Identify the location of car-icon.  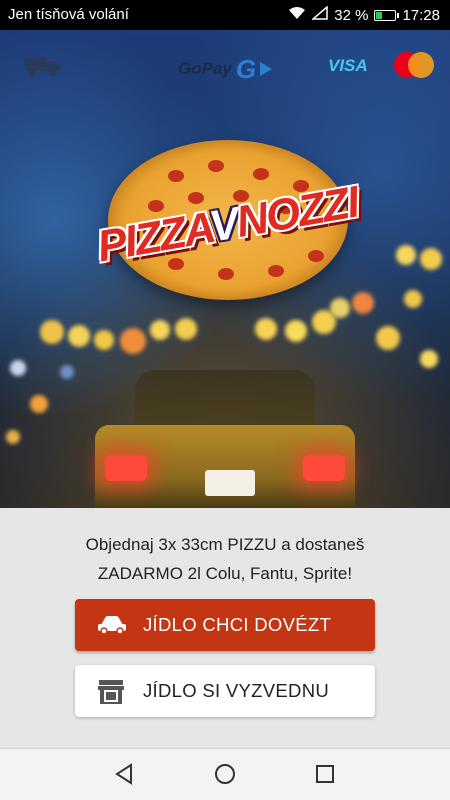
(112, 626).